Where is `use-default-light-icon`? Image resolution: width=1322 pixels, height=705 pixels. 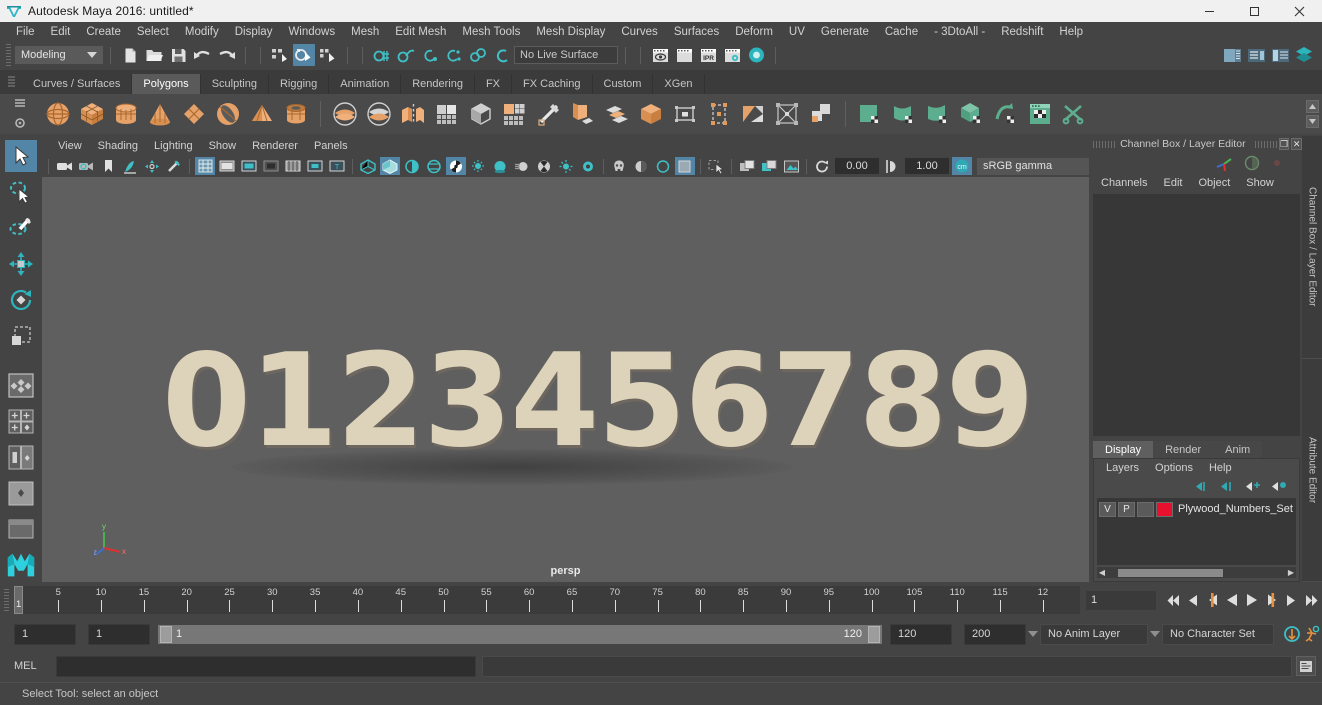 use-default-light-icon is located at coordinates (456, 166).